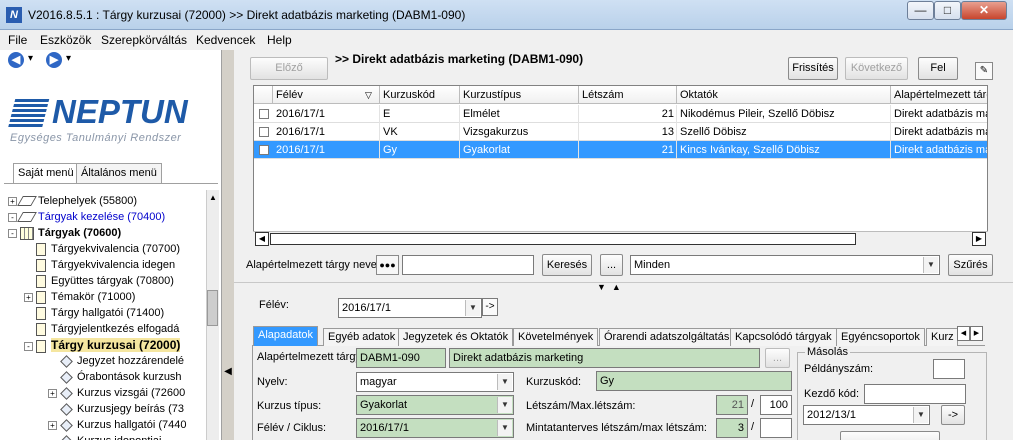  I want to click on grid-header-type: Kurzustípus, so click(519, 95).